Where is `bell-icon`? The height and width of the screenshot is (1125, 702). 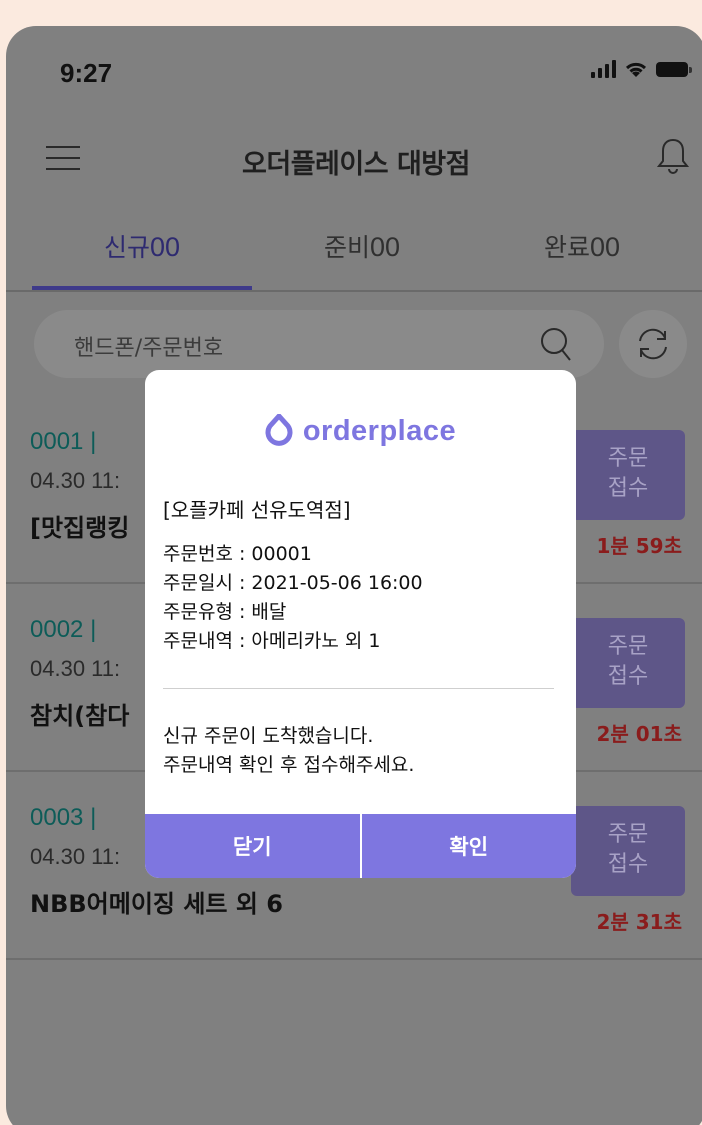 bell-icon is located at coordinates (673, 156).